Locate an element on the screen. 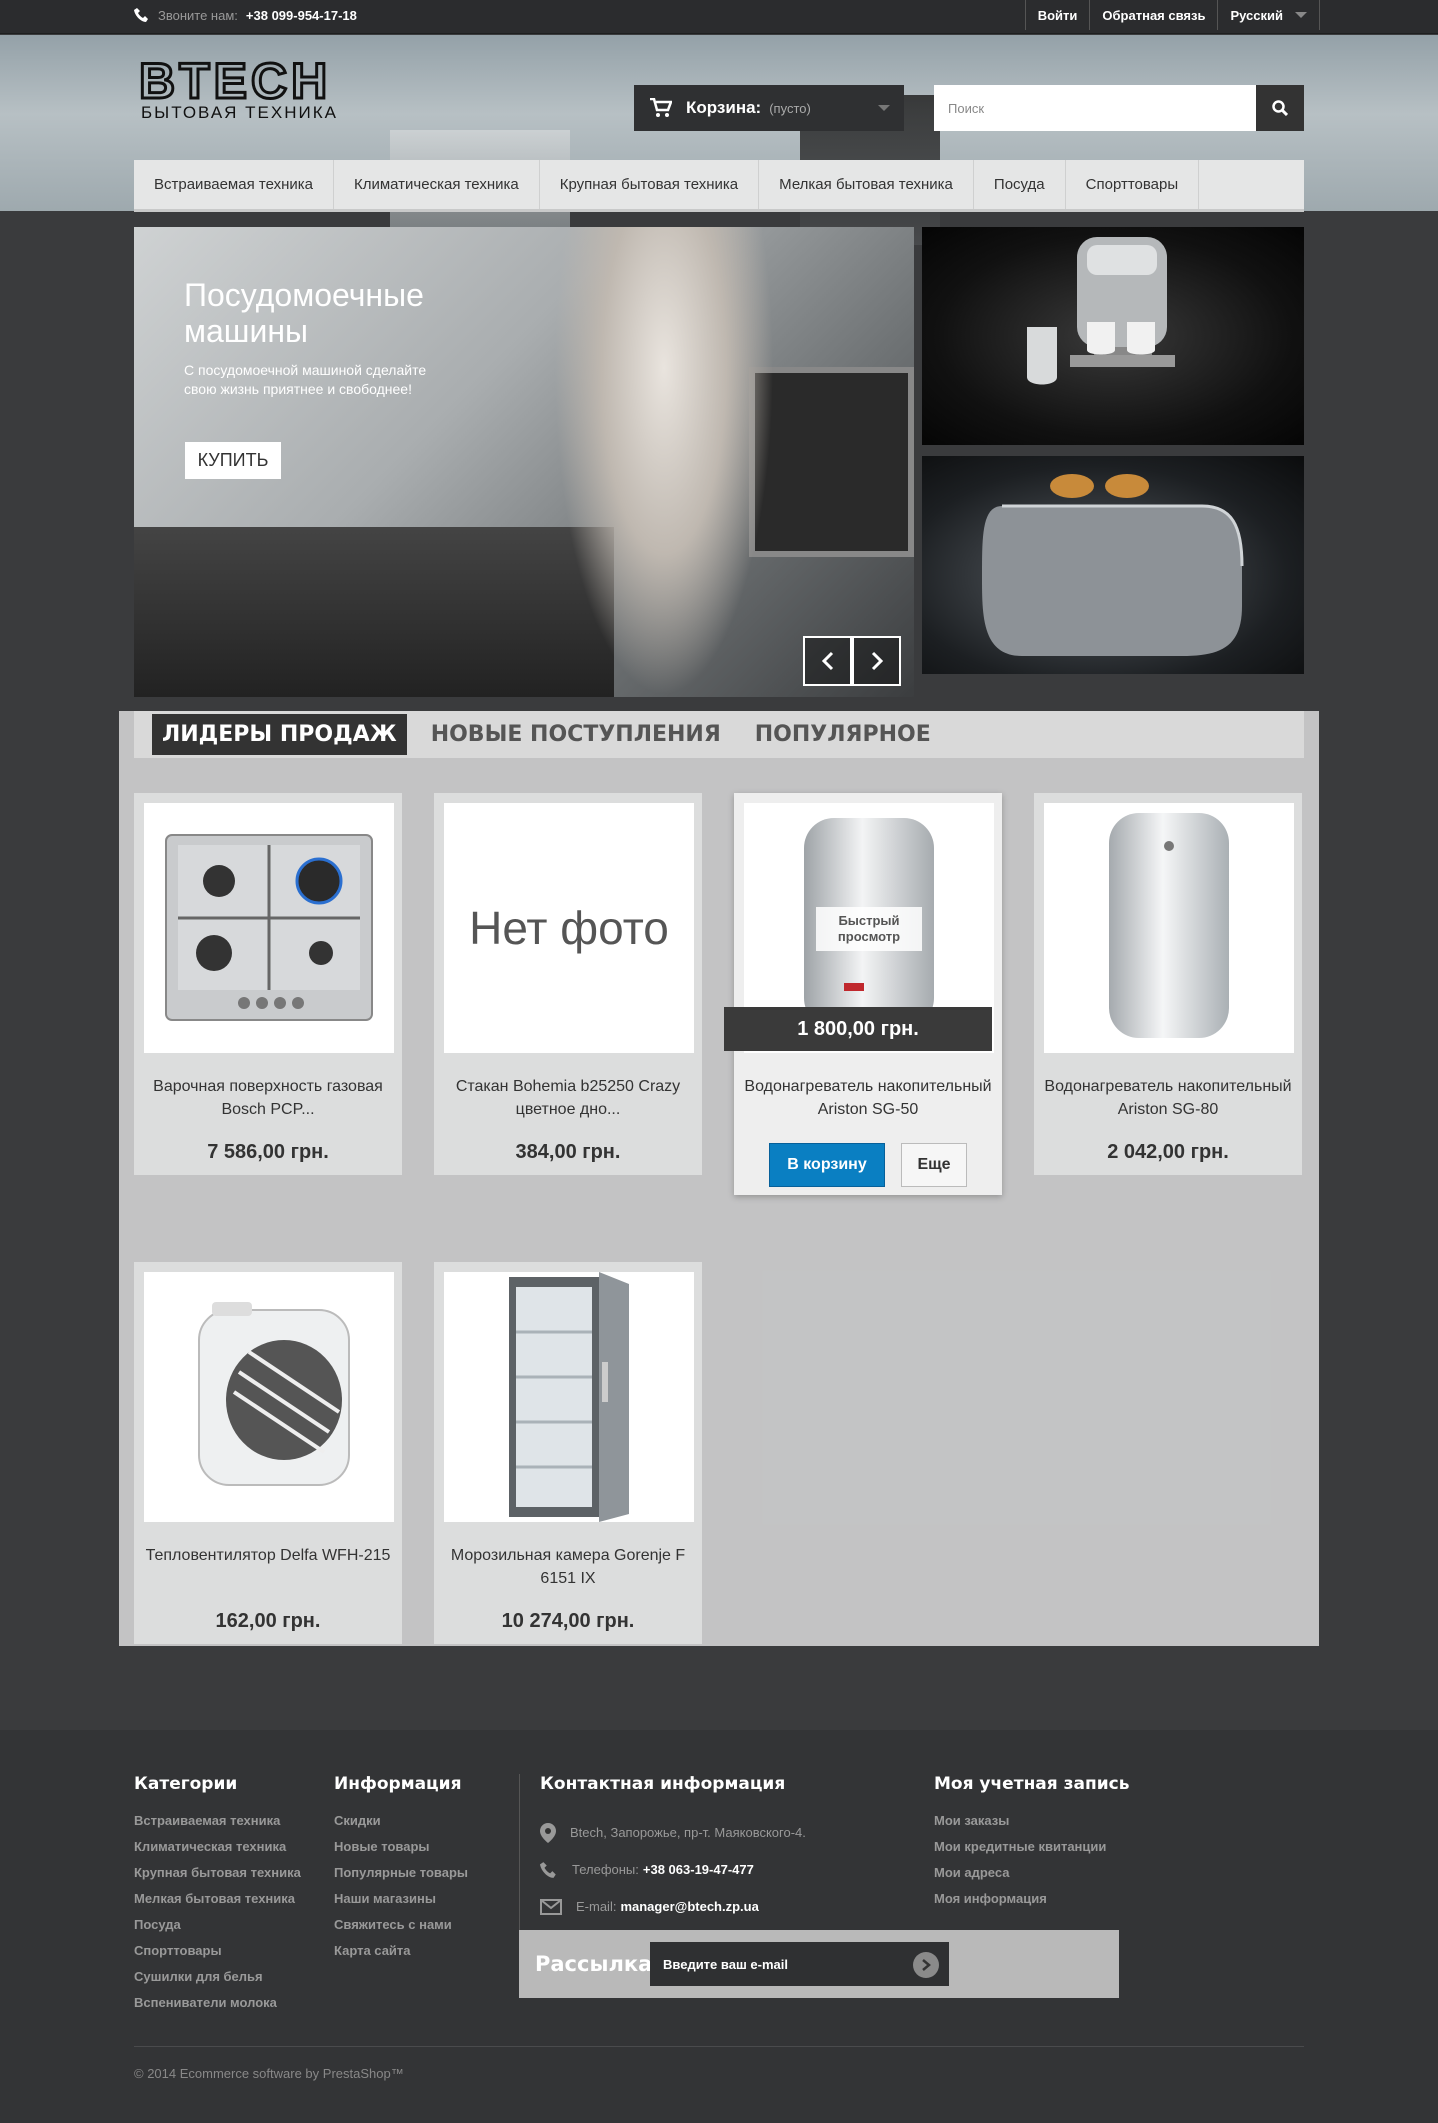  product-image-no-photo: Нет фото is located at coordinates (569, 928).